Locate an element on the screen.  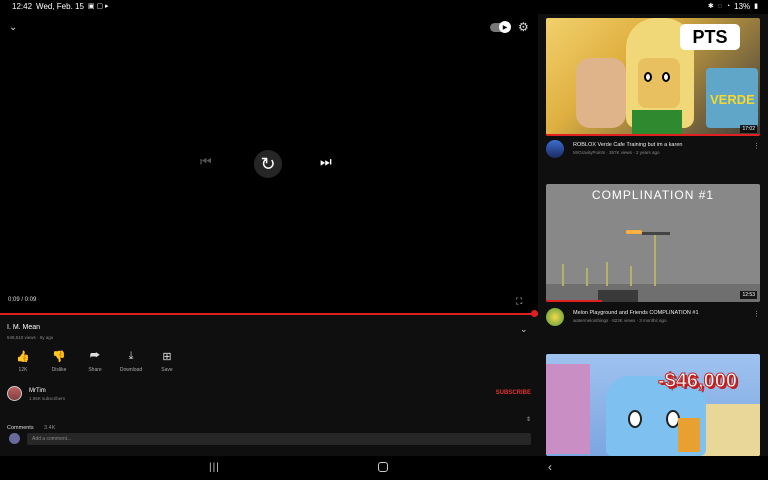
user-avatar is located at coordinates (14, 438).